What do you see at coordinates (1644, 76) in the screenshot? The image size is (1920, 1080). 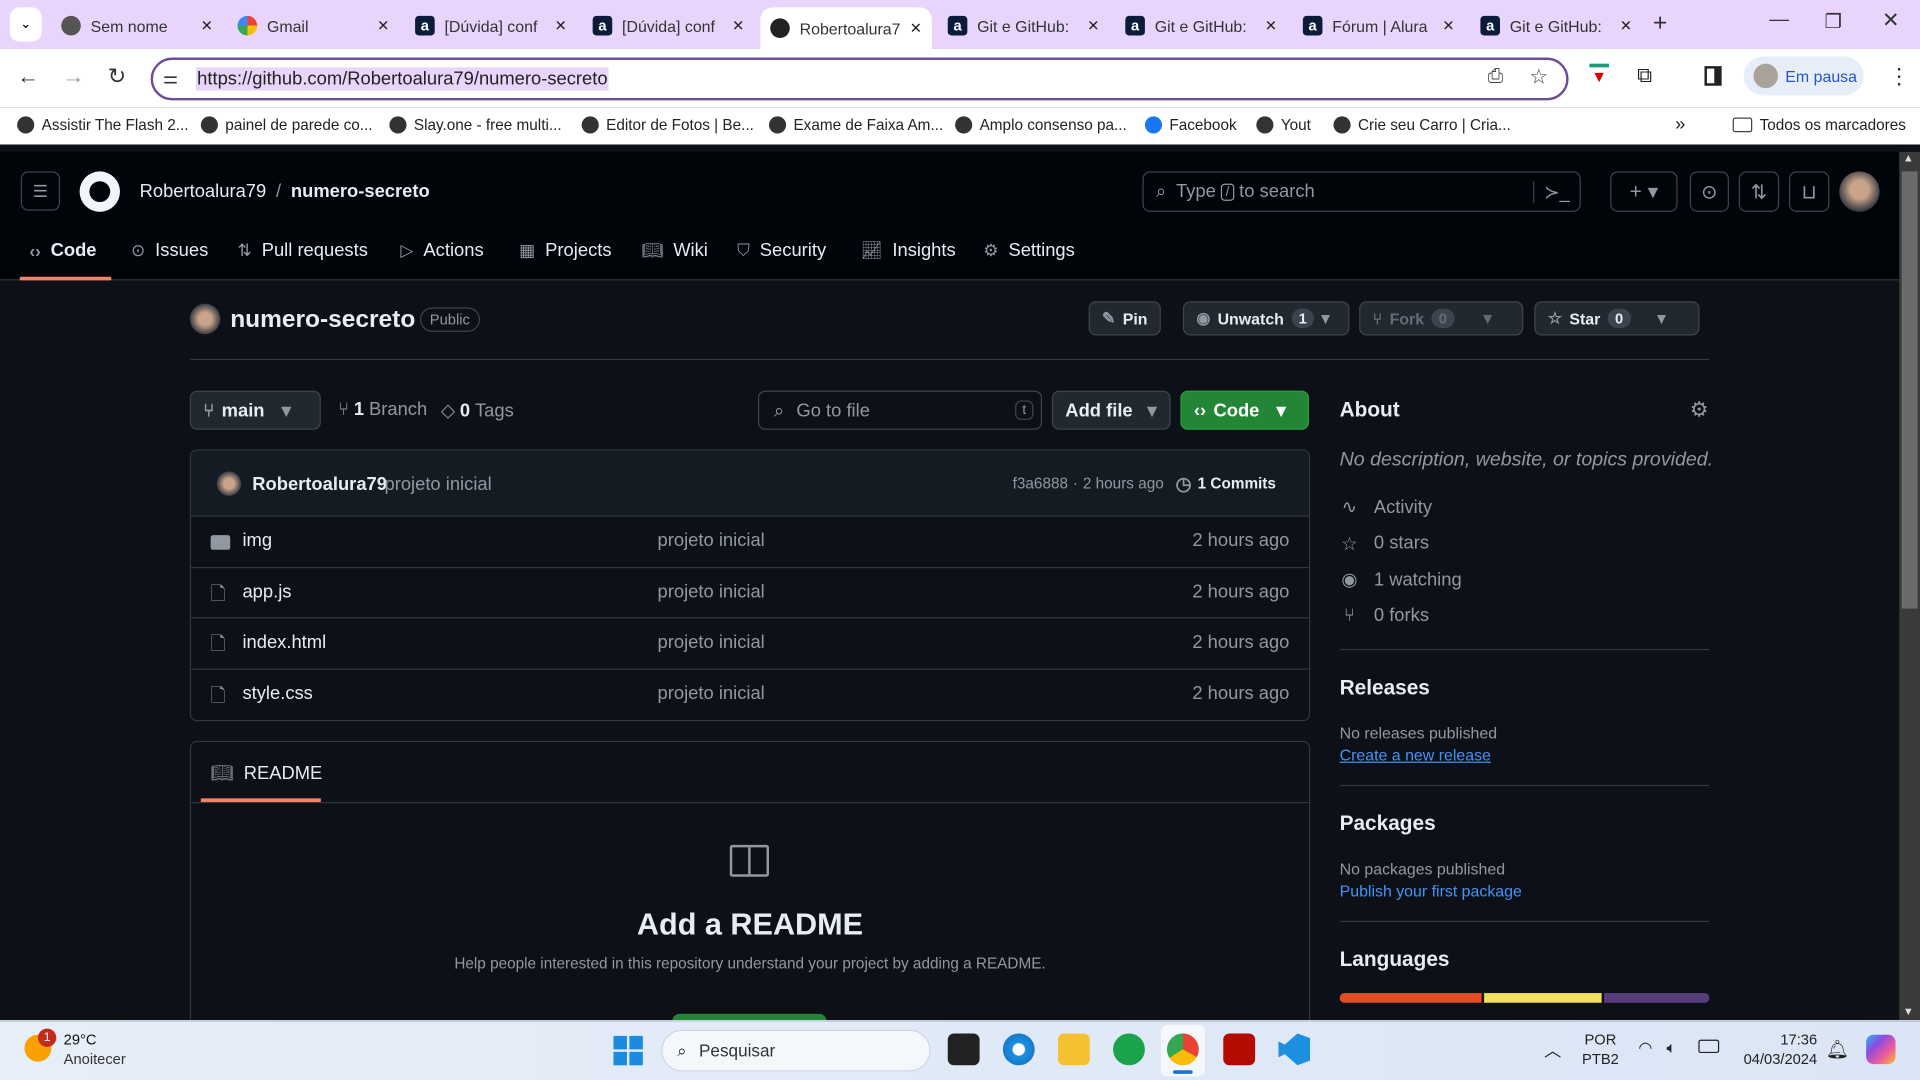 I see `extensions-icon: ⧉` at bounding box center [1644, 76].